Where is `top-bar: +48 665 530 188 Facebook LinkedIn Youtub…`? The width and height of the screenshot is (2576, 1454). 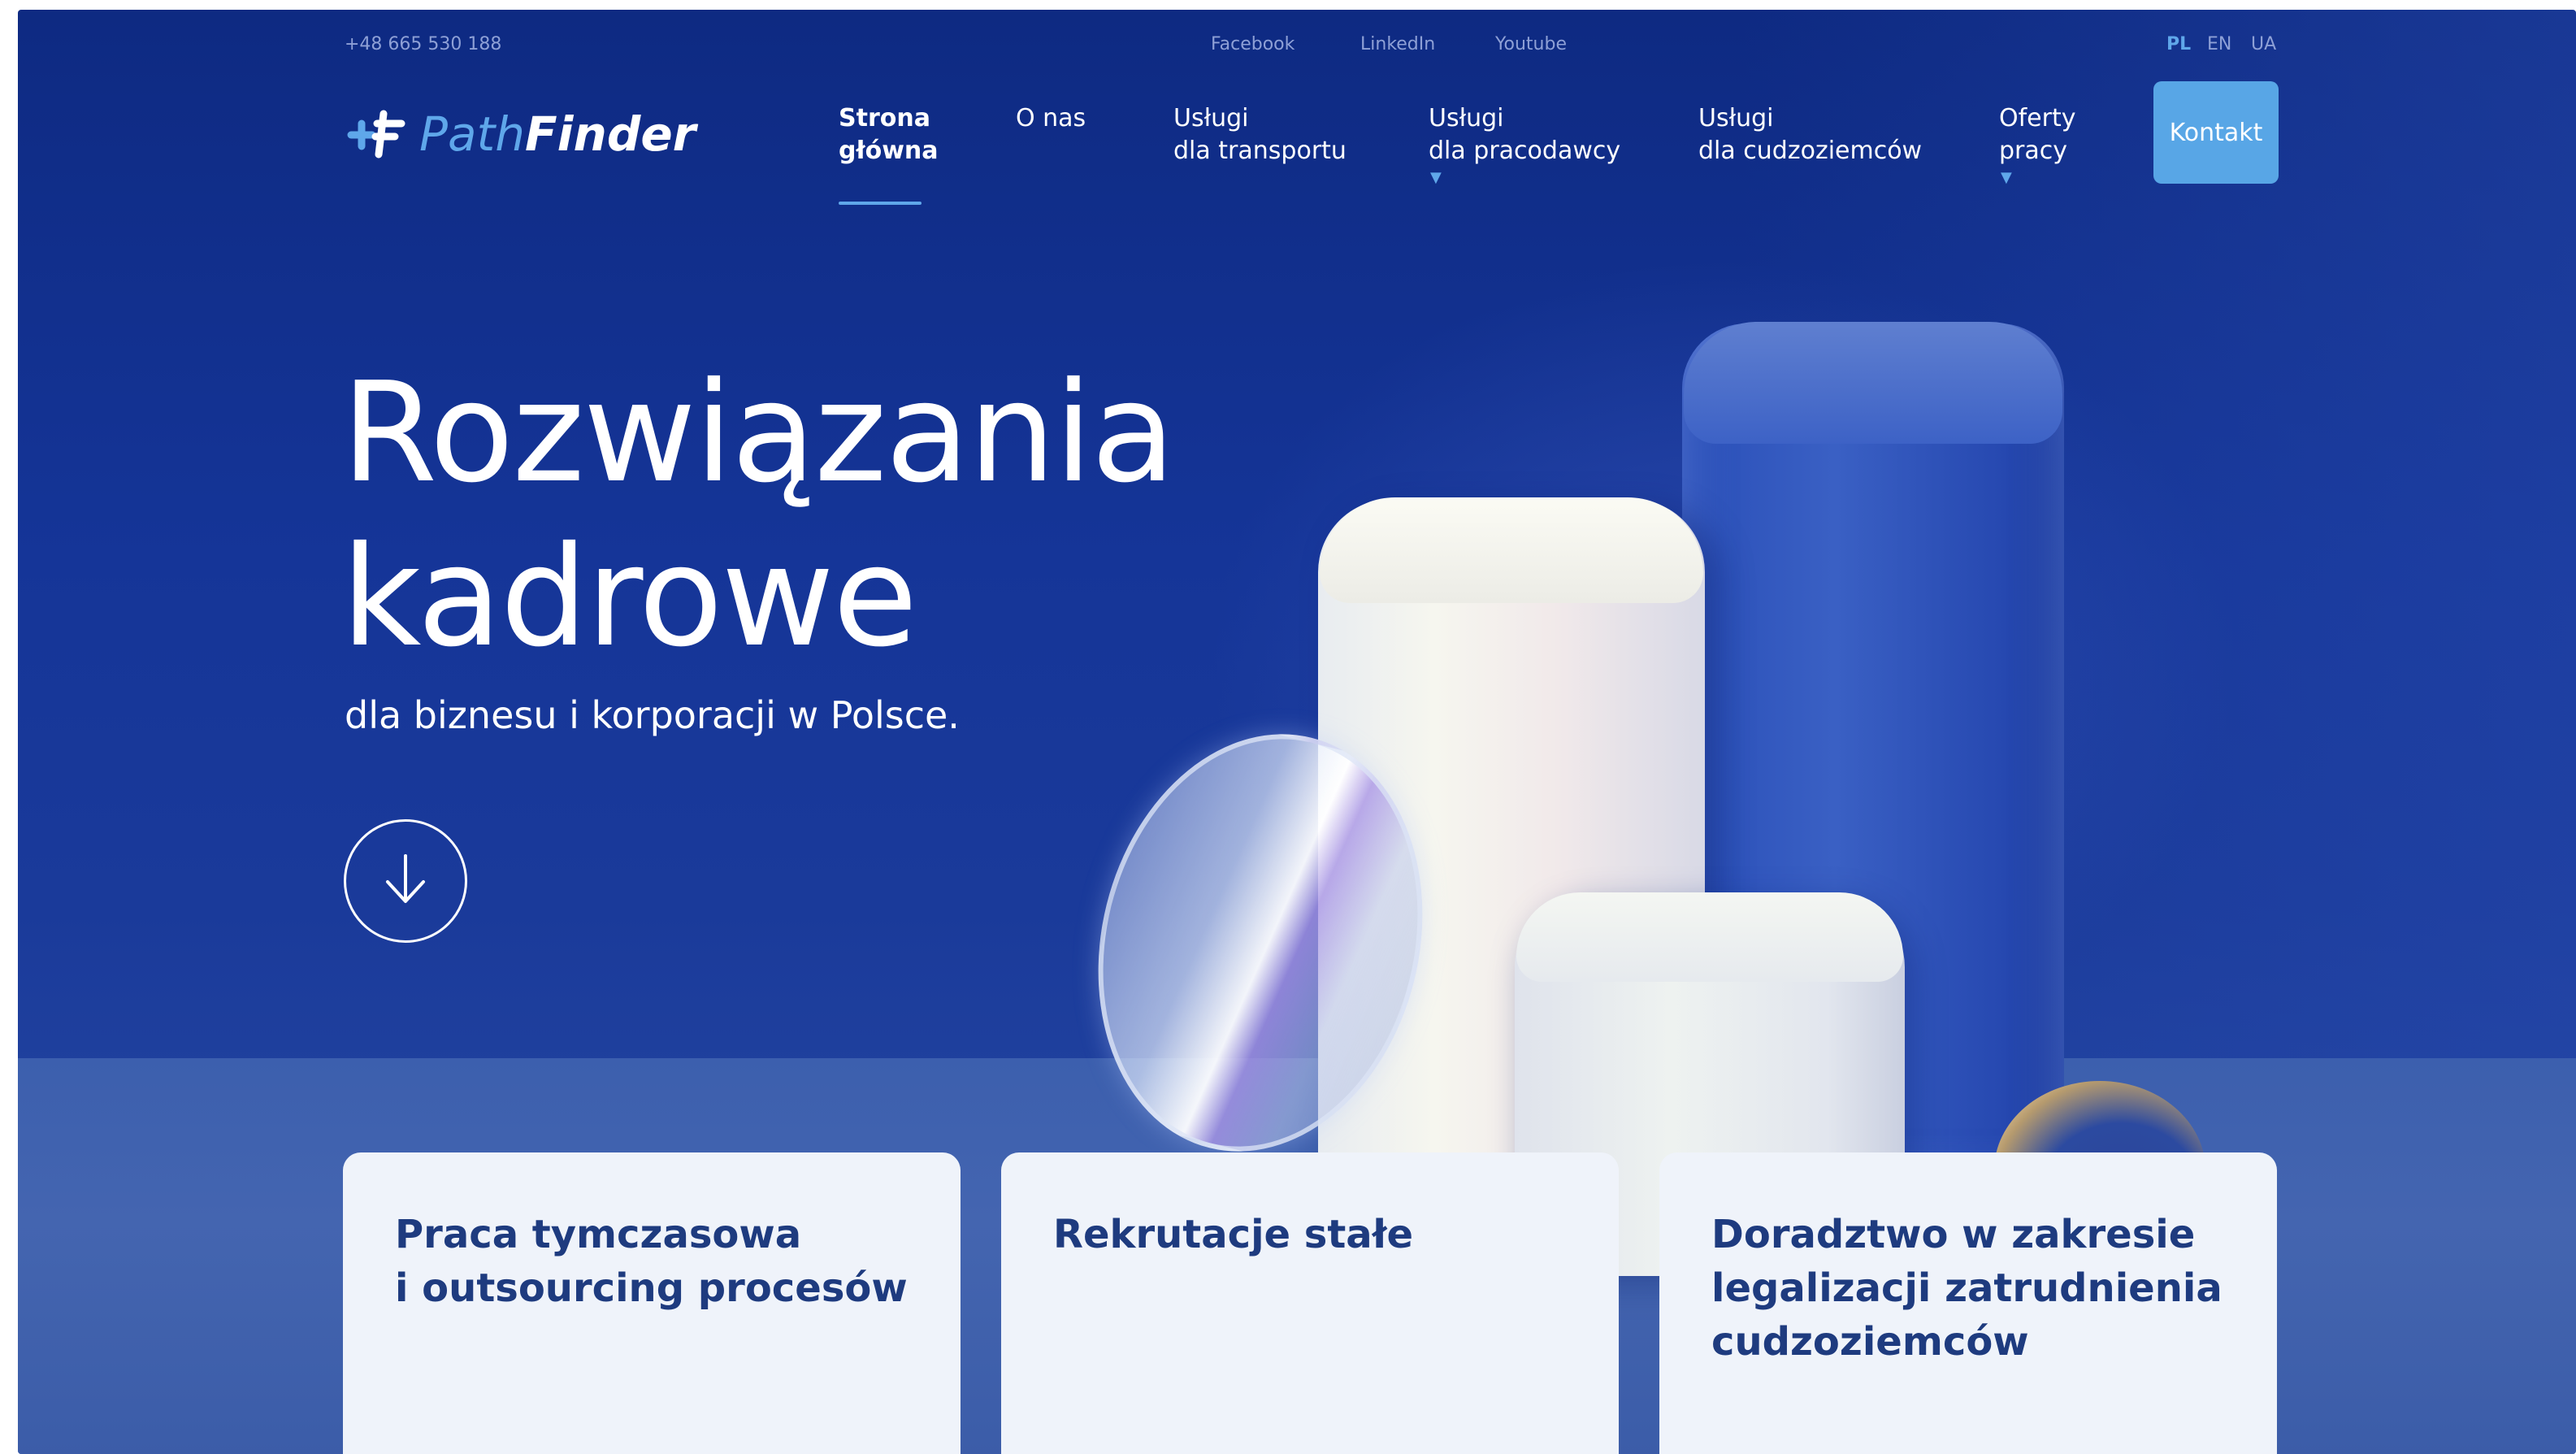 top-bar: +48 665 530 188 Facebook LinkedIn Youtub… is located at coordinates (1297, 40).